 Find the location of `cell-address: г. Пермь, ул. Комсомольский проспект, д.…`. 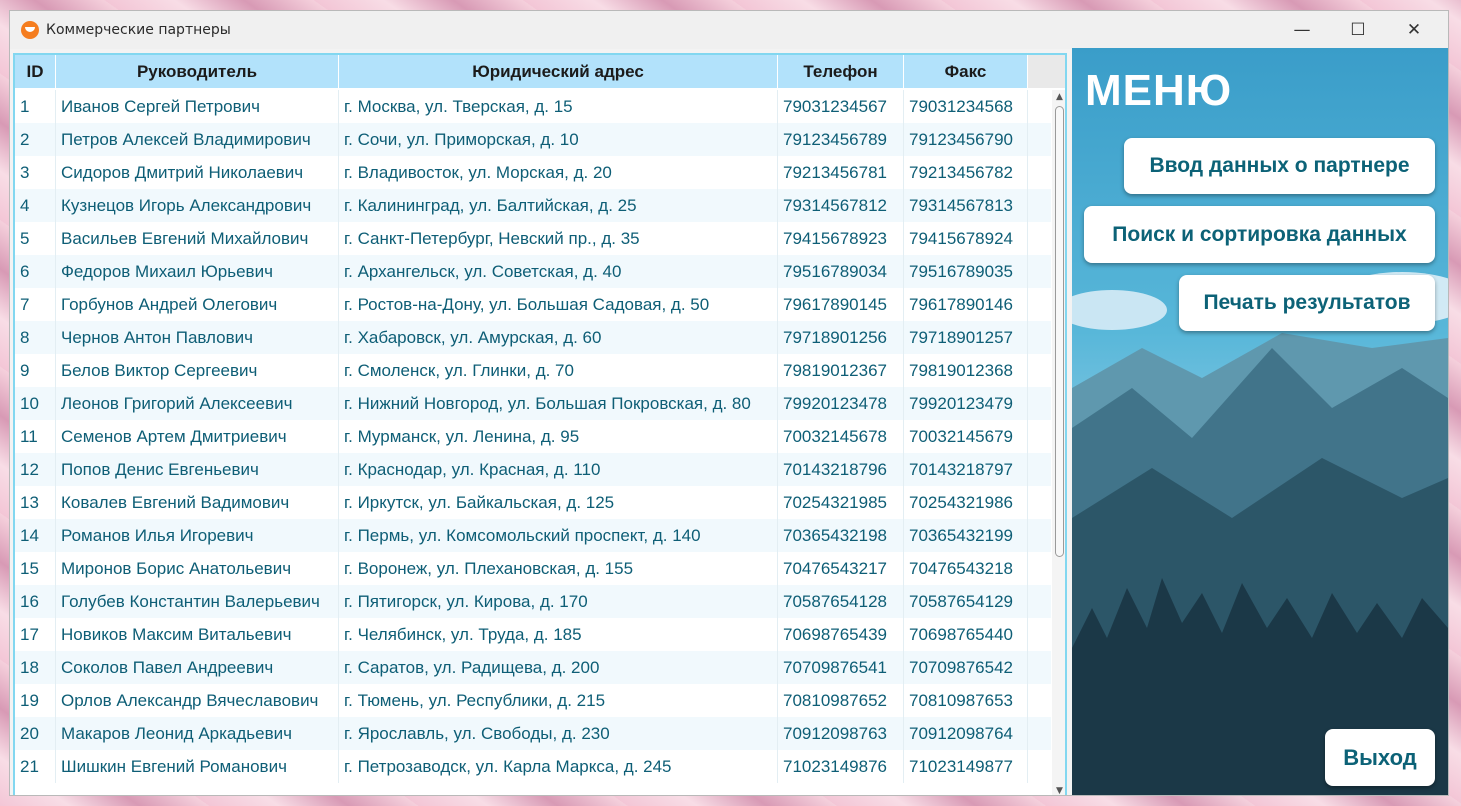

cell-address: г. Пермь, ул. Комсомольский проспект, д.… is located at coordinates (558, 535).